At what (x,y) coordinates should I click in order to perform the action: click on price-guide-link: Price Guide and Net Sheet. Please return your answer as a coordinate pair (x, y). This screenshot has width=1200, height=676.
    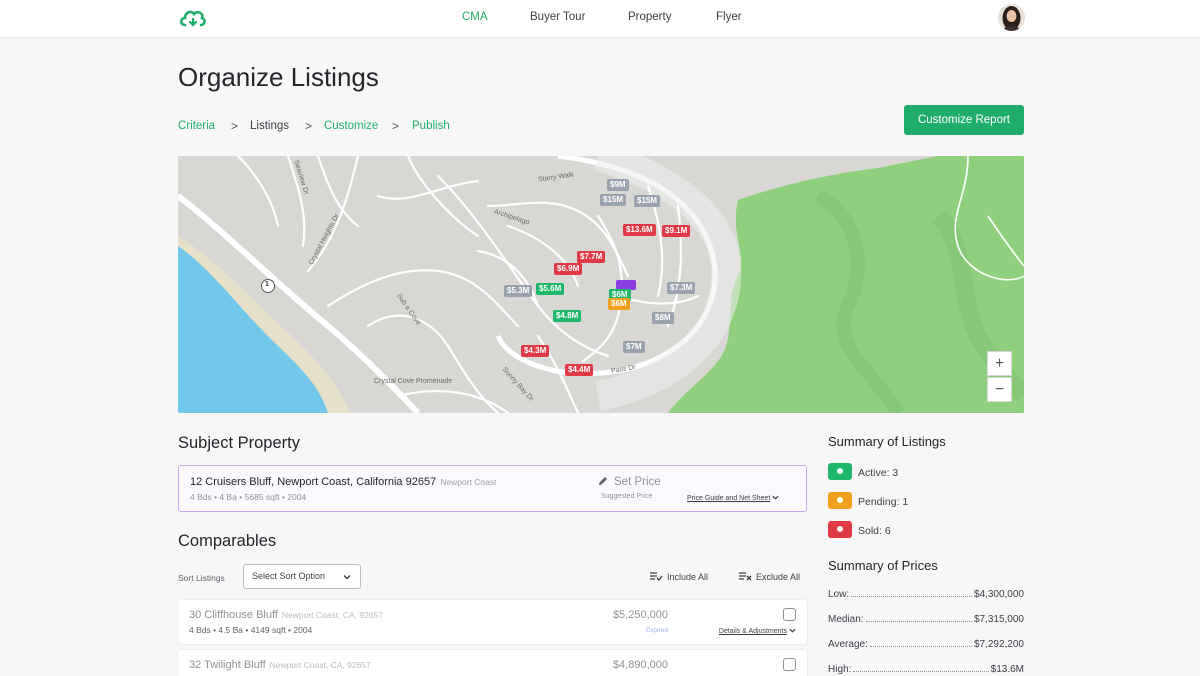
    Looking at the image, I should click on (733, 498).